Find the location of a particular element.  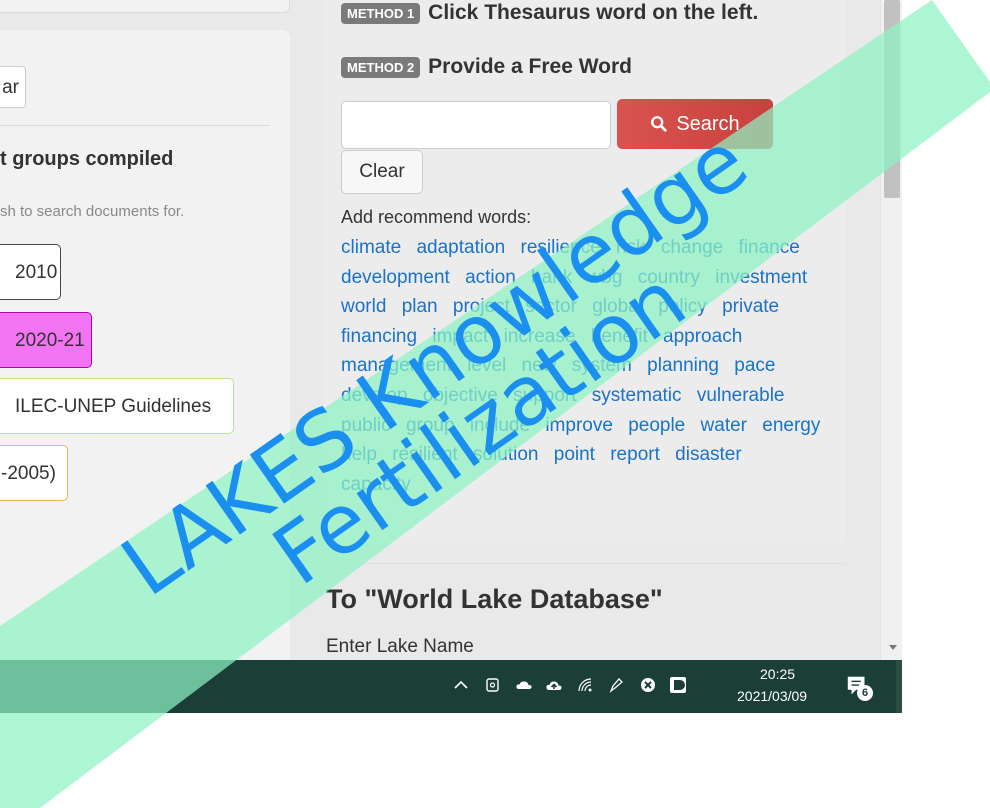

recommend-word: report is located at coordinates (635, 454).